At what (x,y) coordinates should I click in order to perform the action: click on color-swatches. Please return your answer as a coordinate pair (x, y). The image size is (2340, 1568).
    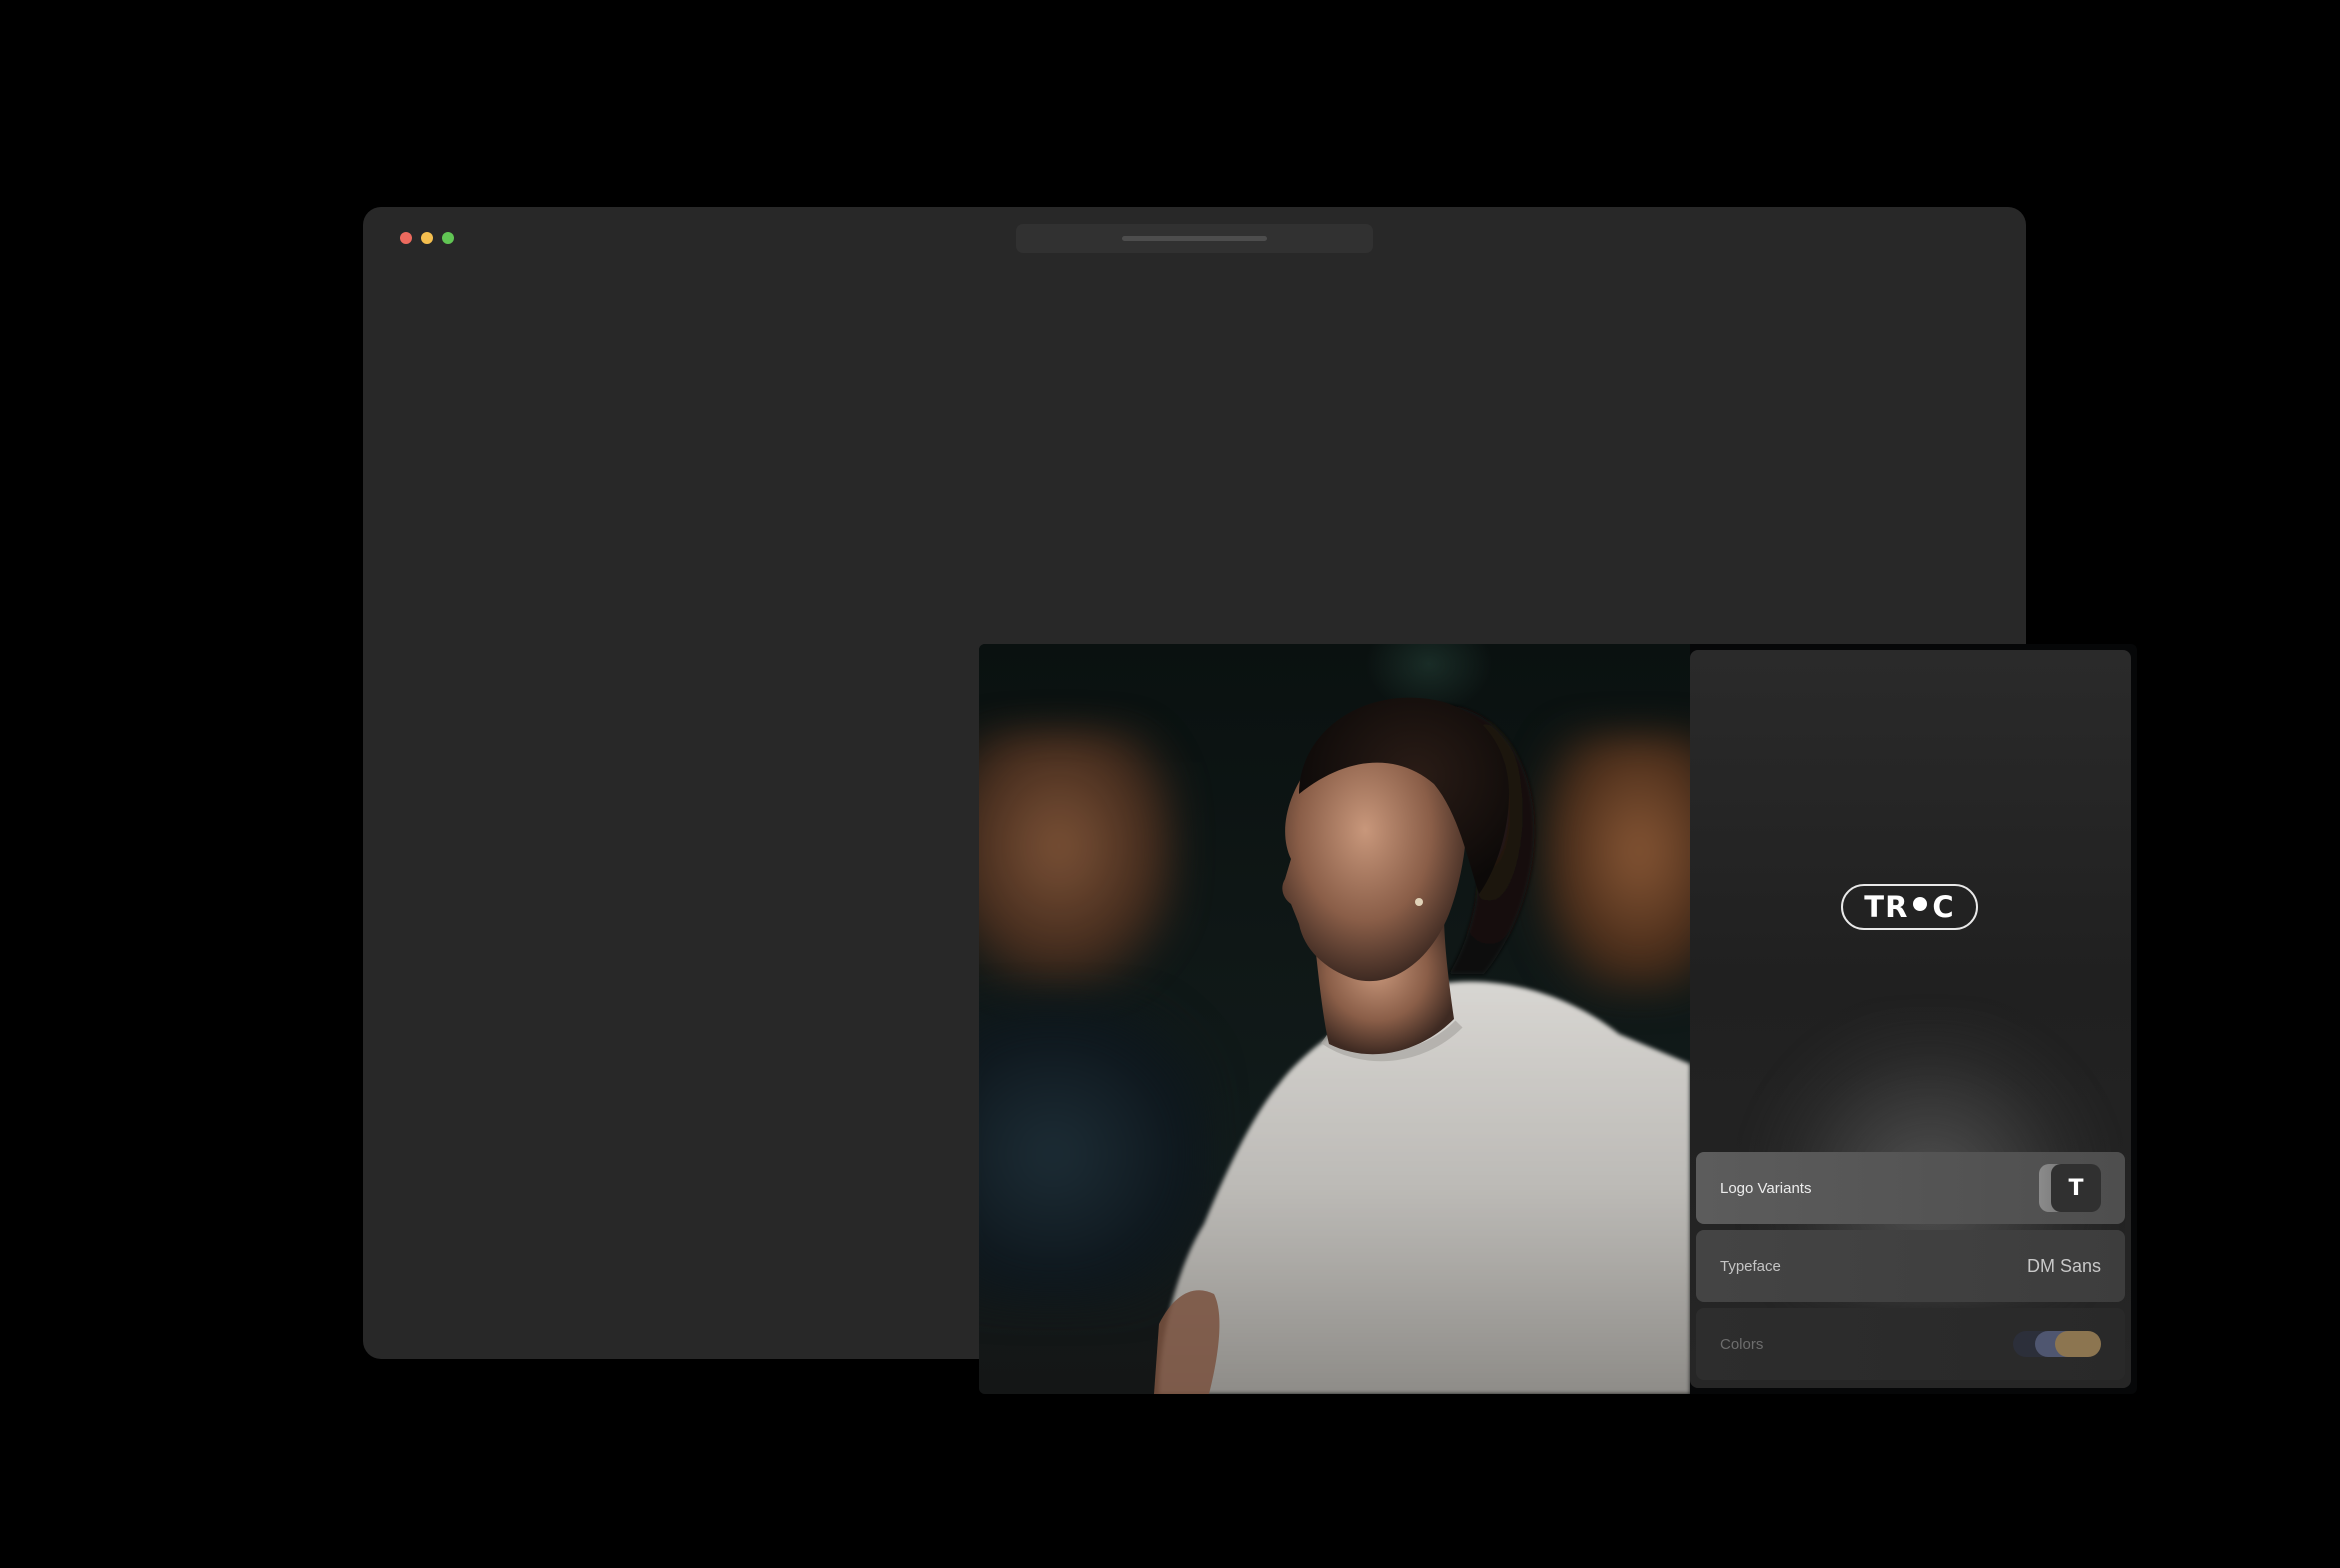
    Looking at the image, I should click on (2057, 1344).